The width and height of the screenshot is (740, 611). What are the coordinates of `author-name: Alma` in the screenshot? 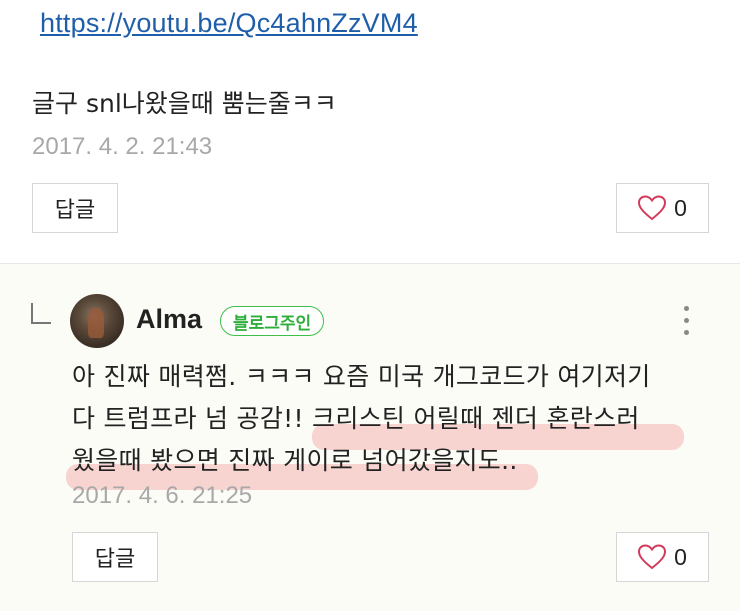 It's located at (169, 319).